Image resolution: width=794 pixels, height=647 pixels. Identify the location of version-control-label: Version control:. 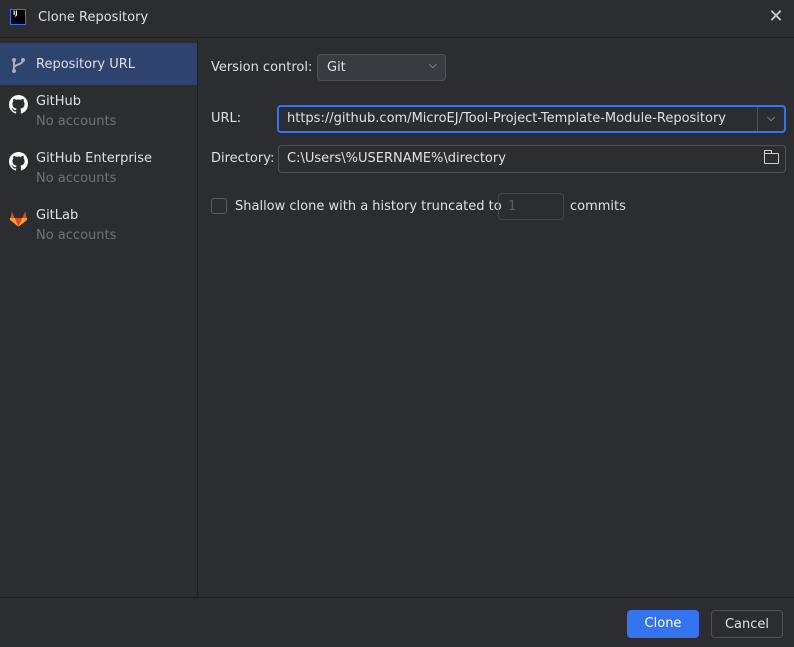
(262, 67).